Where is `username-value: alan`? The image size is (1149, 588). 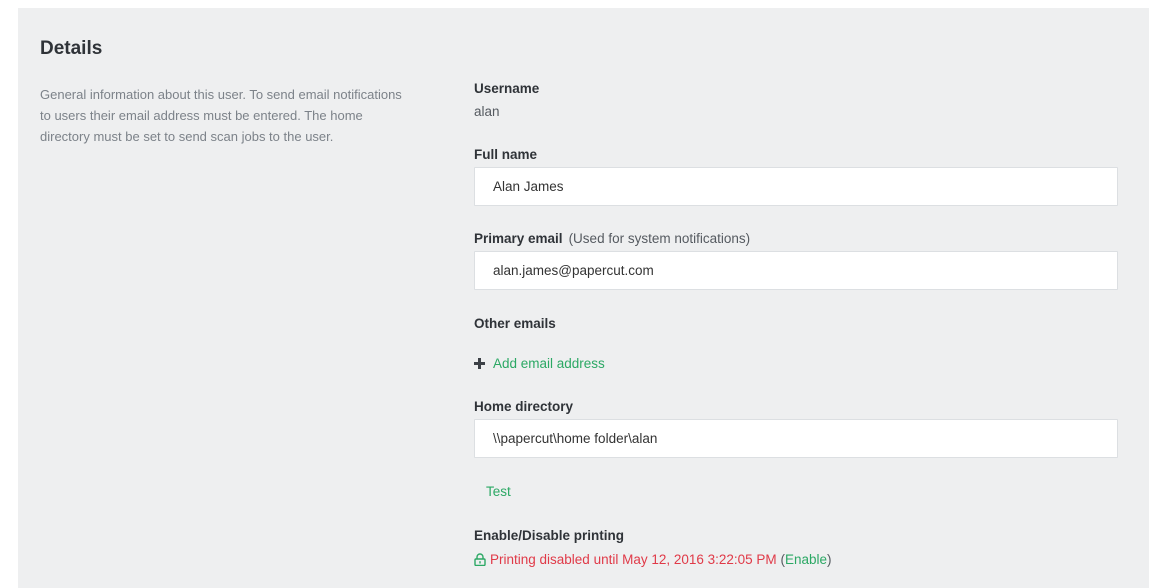 username-value: alan is located at coordinates (487, 111).